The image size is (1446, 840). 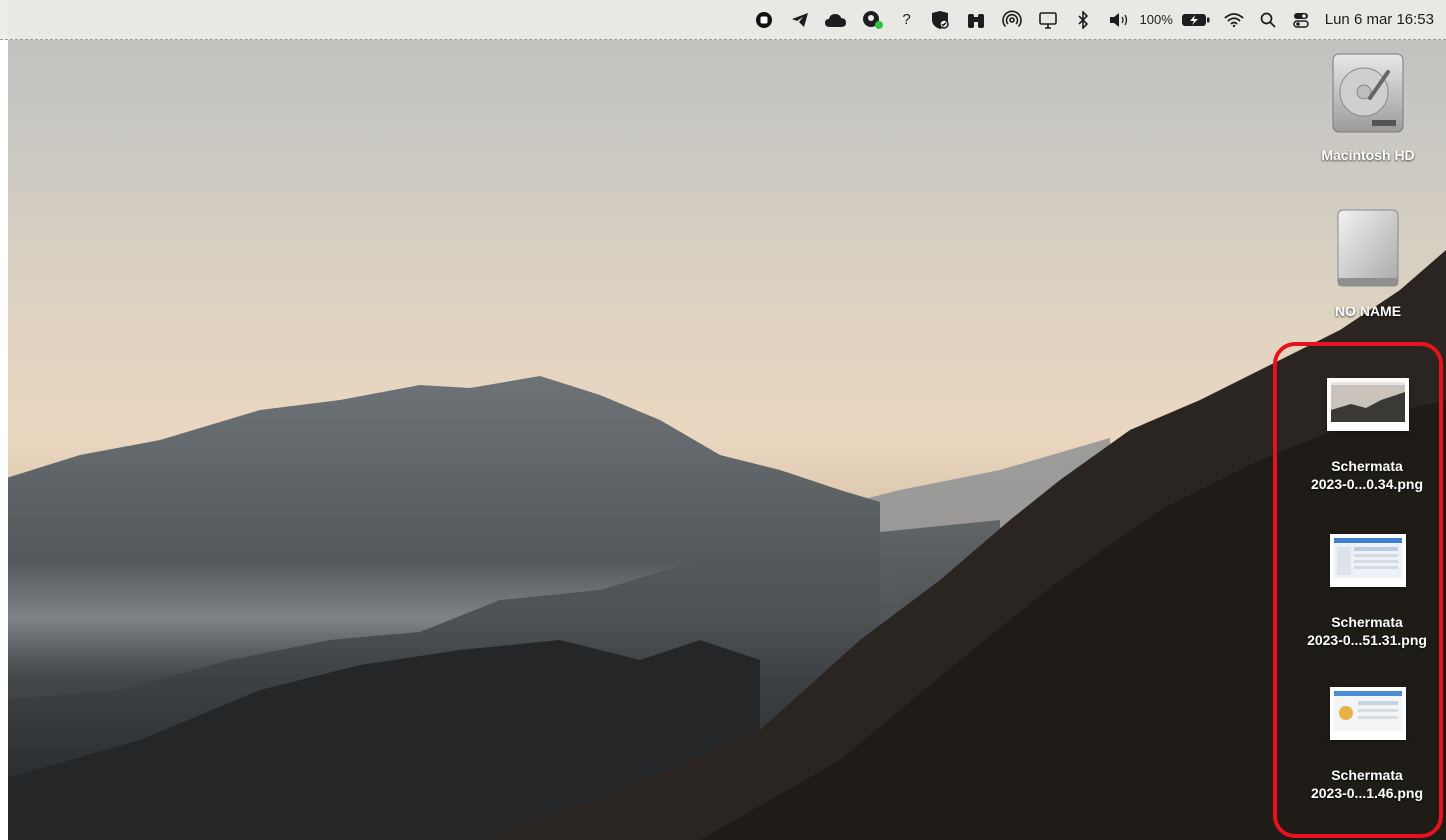 I want to click on airdrop-icon, so click(x=1012, y=19).